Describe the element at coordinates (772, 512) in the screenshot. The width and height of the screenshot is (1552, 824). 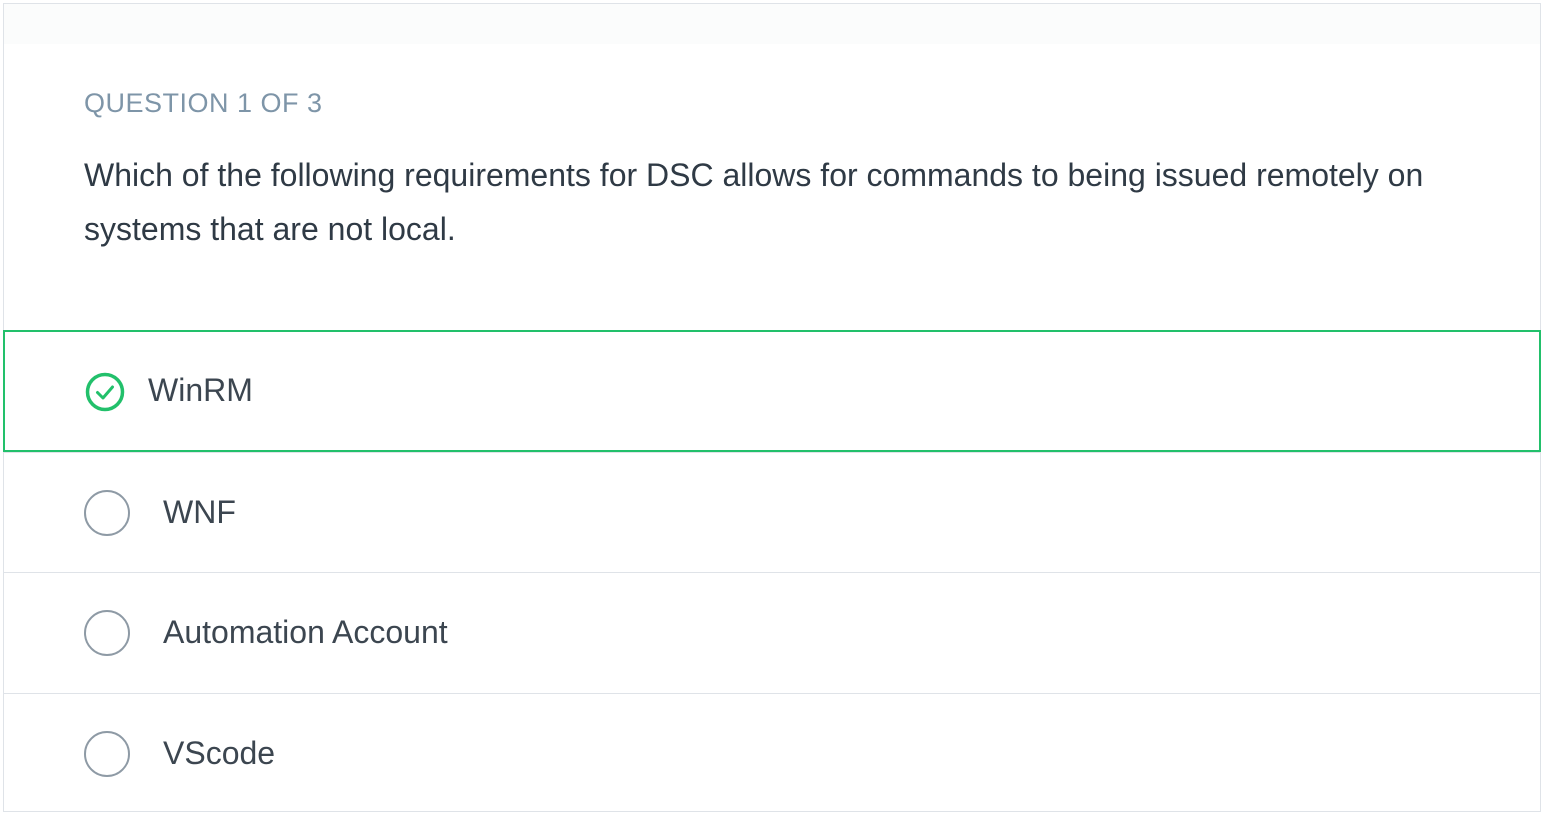
I see `answer-option-wnf: WNF` at that location.